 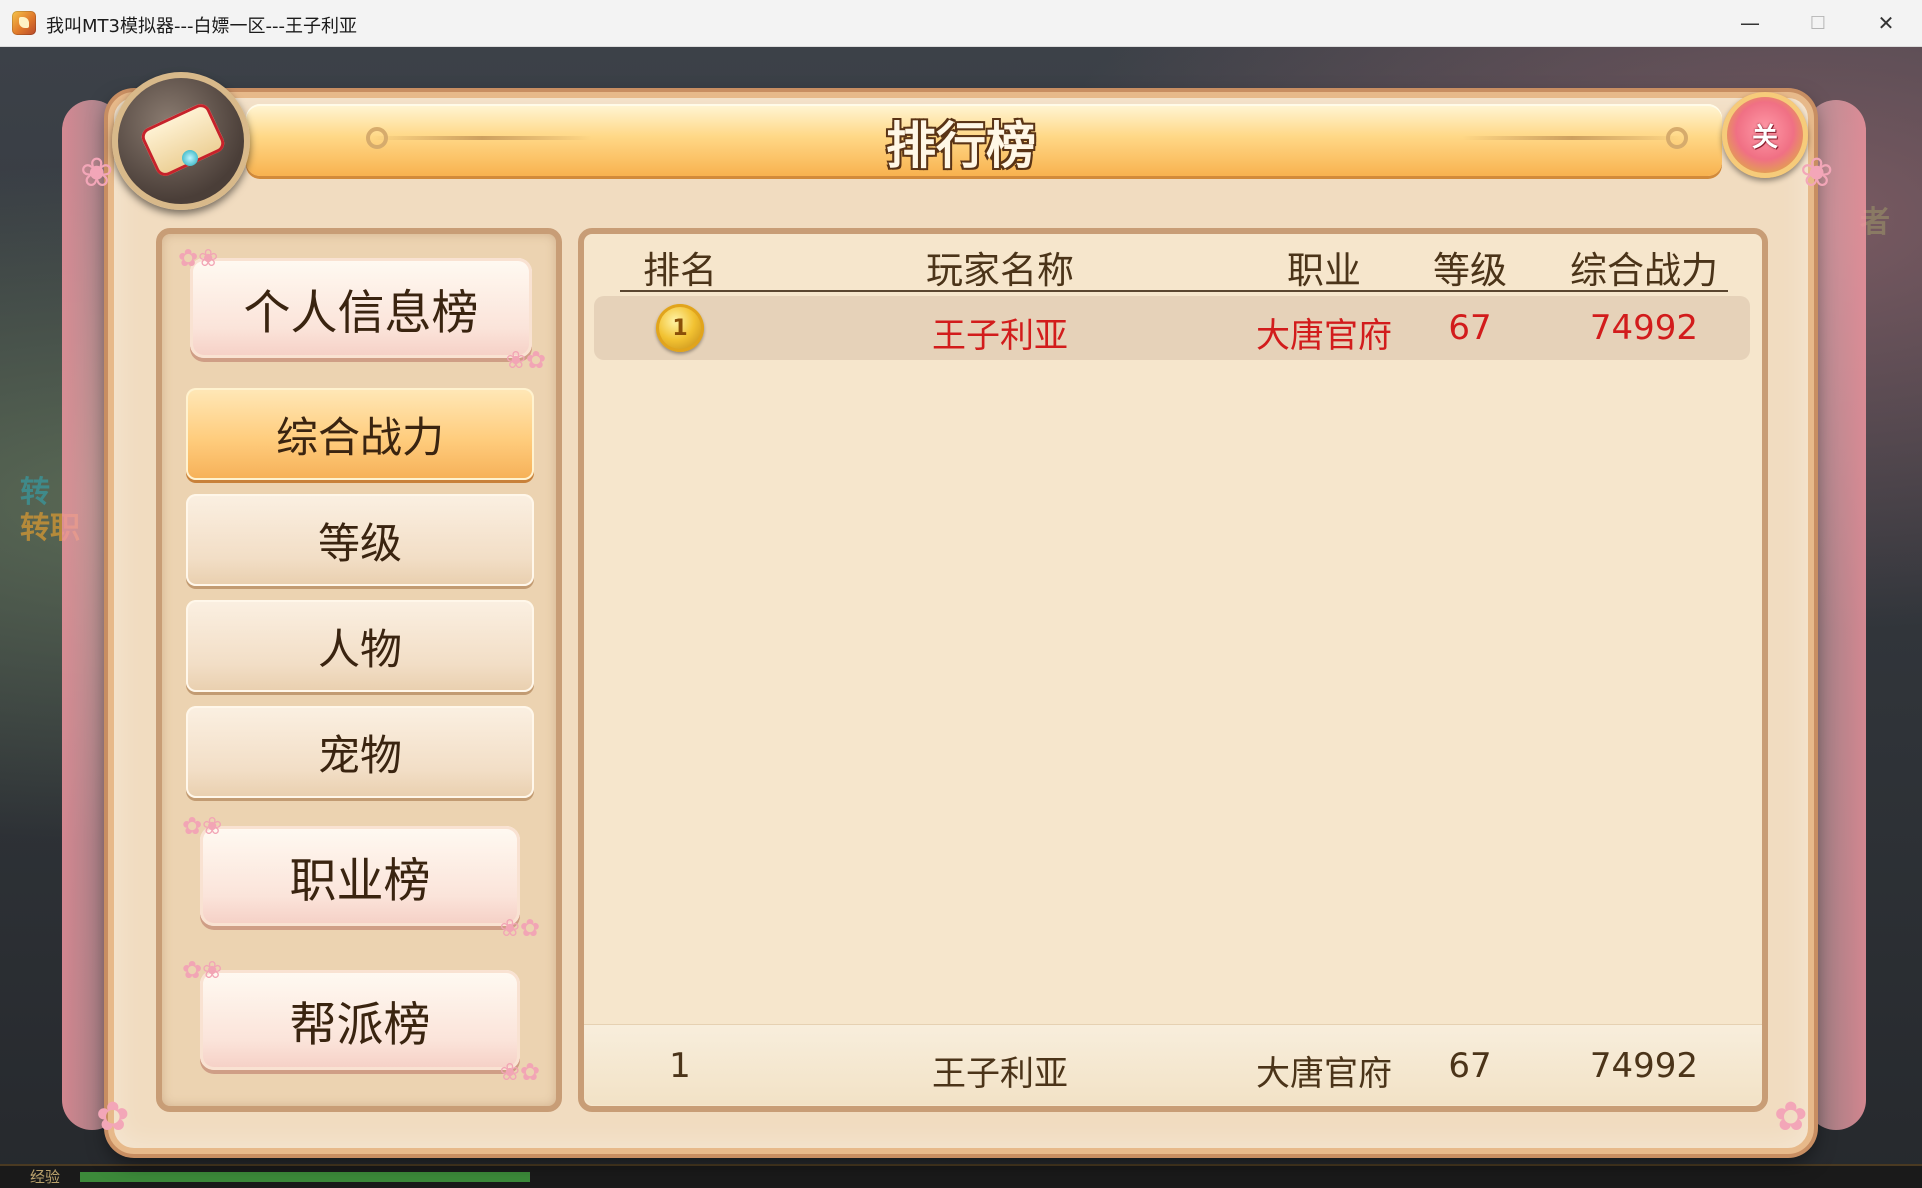 What do you see at coordinates (1324, 270) in the screenshot?
I see `column-header-profession: 职业` at bounding box center [1324, 270].